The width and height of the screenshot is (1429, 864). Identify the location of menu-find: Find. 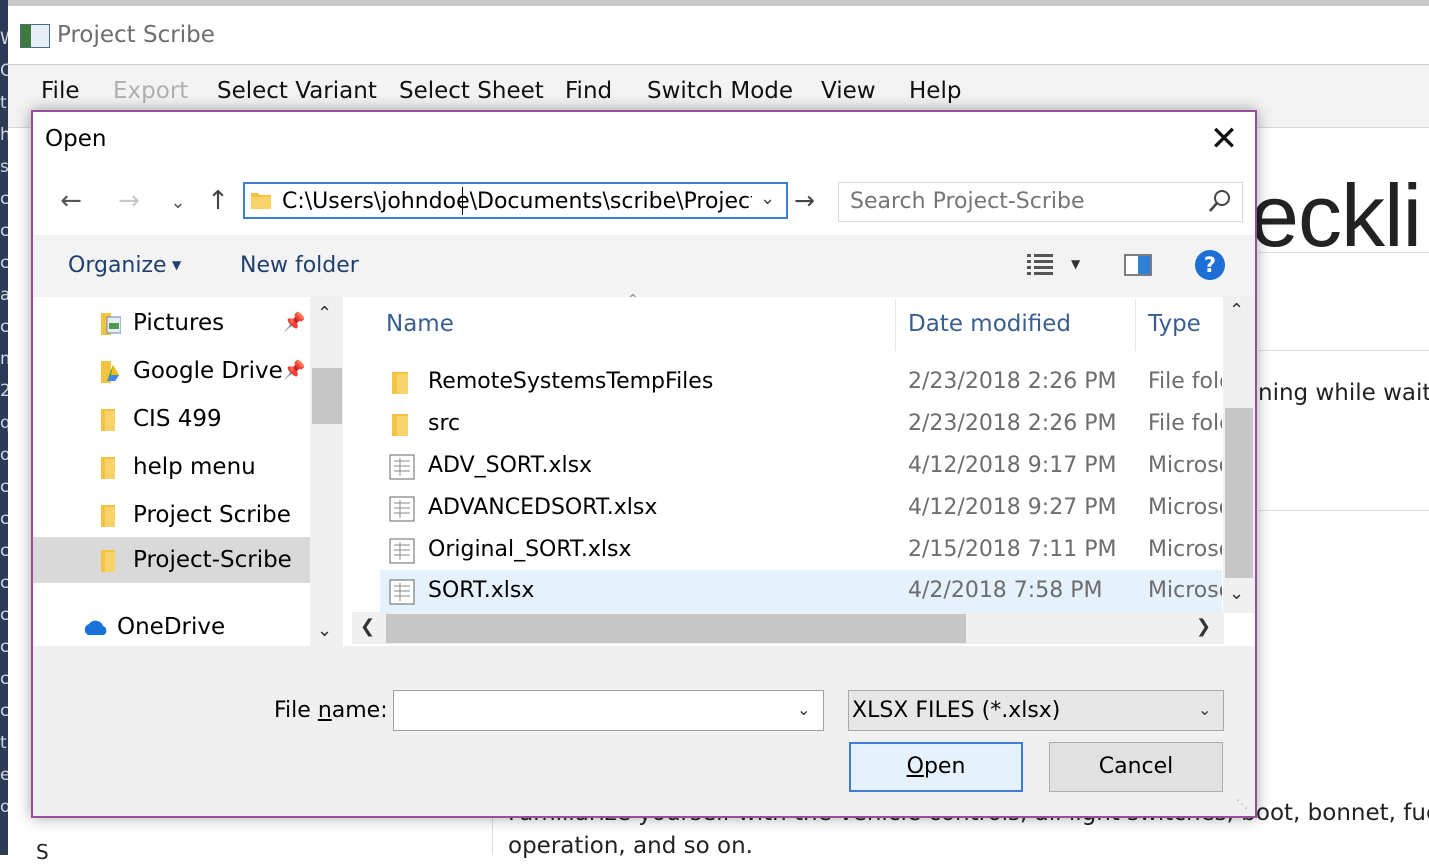
(588, 91).